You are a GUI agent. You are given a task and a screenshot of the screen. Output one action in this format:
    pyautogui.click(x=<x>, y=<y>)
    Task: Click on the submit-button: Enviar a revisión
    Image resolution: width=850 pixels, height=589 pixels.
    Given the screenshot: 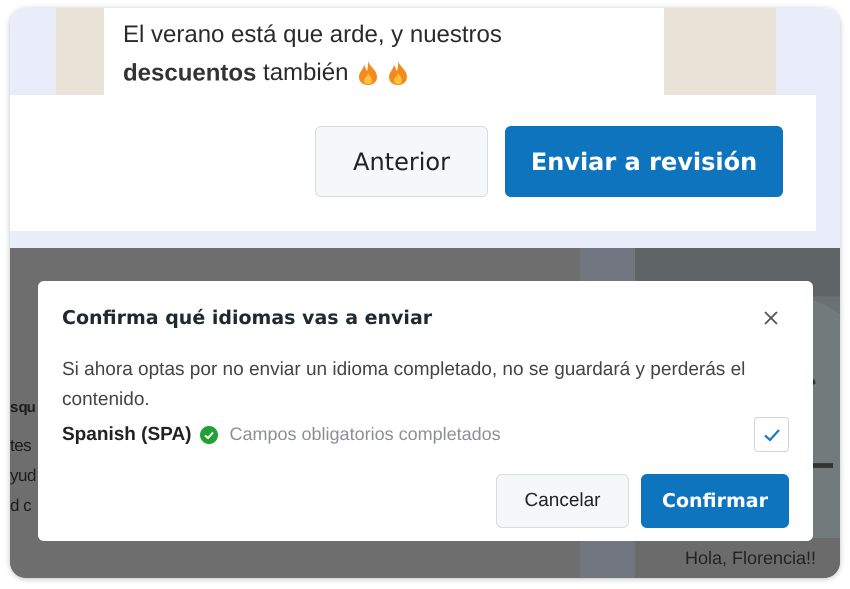 What is the action you would take?
    pyautogui.click(x=644, y=161)
    